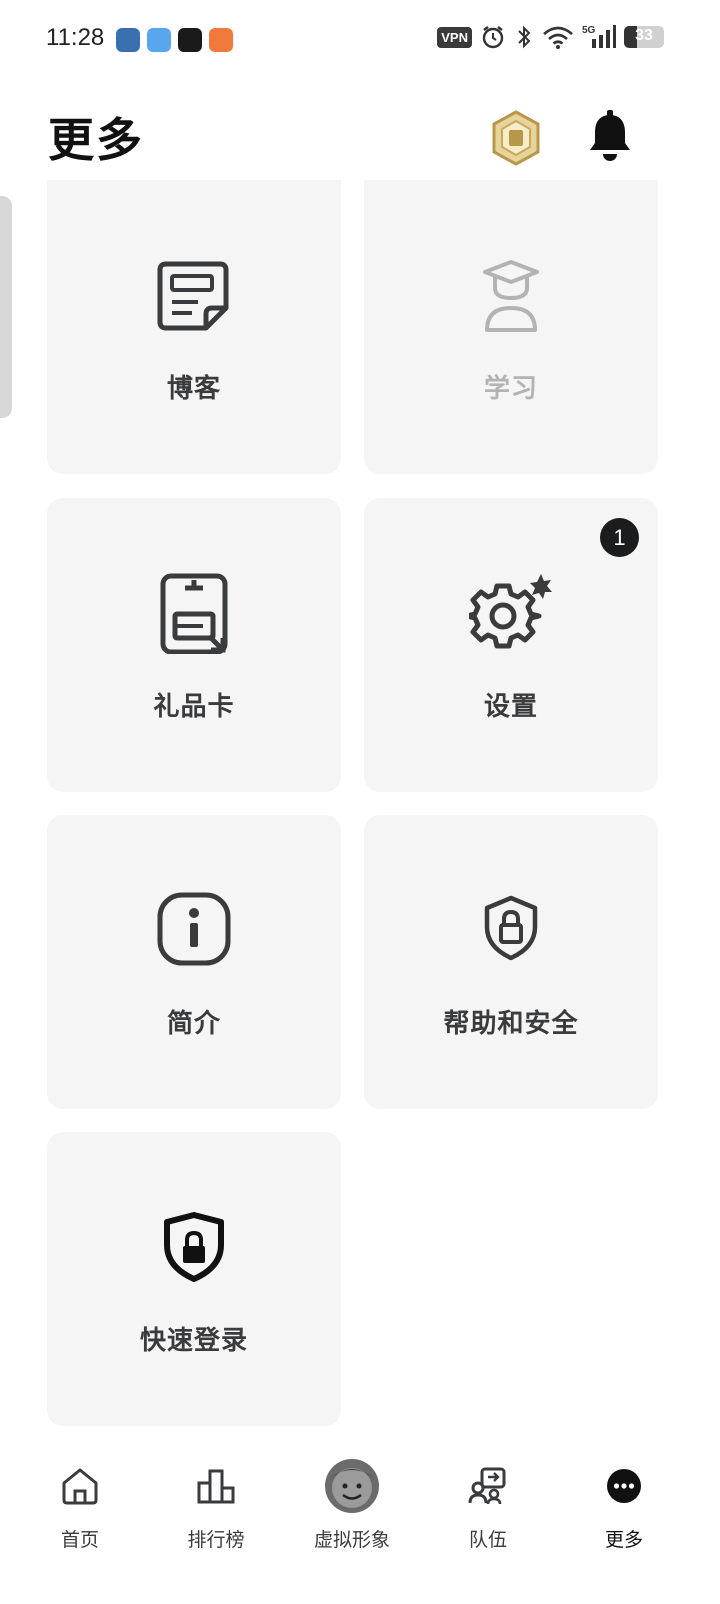  Describe the element at coordinates (128, 40) in the screenshot. I see `bilibili-app-icon` at that location.